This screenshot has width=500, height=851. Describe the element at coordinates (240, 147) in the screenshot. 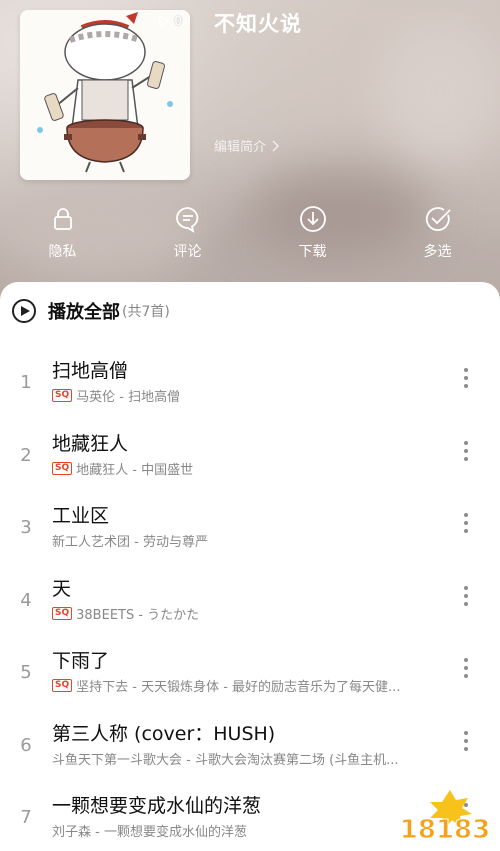

I see `edit-intro-label: 编辑简介` at that location.